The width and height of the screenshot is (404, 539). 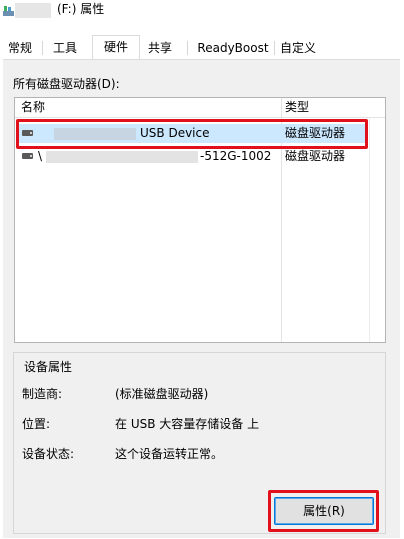 I want to click on tab-customize: 自定义, so click(x=298, y=48).